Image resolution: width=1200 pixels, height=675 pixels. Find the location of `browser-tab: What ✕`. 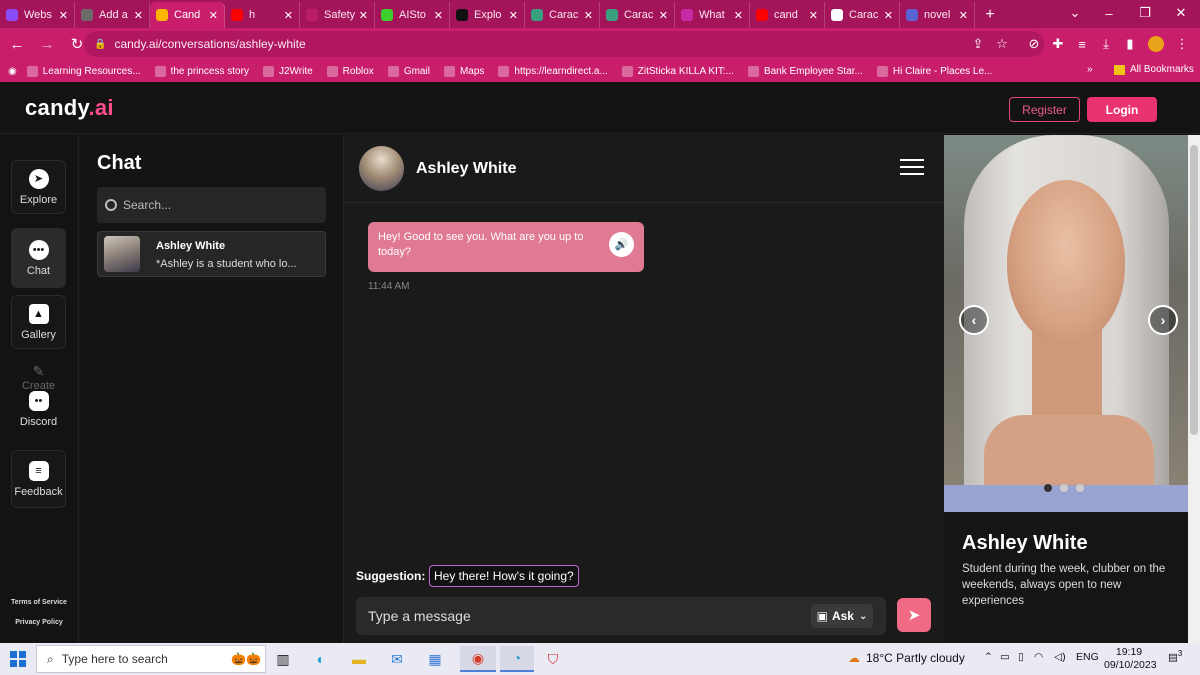

browser-tab: What ✕ is located at coordinates (712, 15).